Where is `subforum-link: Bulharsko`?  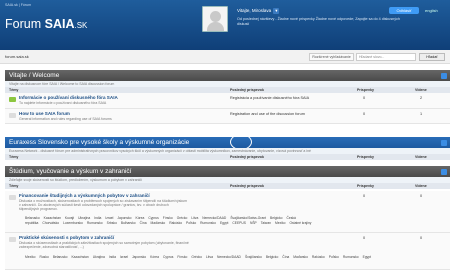 subforum-link: Bulharsko is located at coordinates (128, 223).